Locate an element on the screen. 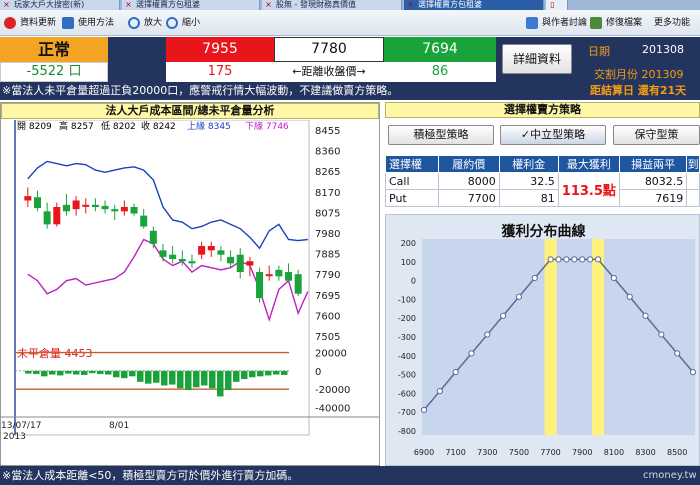 Image resolution: width=700 pixels, height=485 pixels. detail-button: 詳細資料 is located at coordinates (537, 59).